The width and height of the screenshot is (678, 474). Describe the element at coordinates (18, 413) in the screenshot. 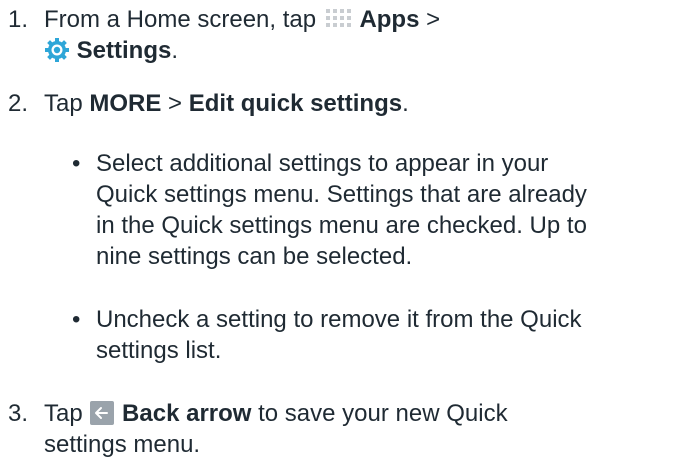

I see `step-number: 3.` at that location.